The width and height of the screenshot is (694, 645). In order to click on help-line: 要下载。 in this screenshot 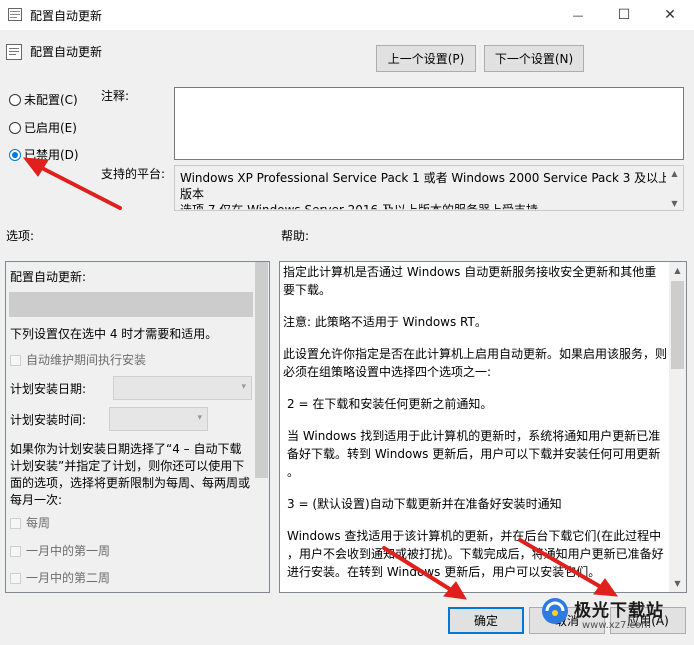, I will do `click(307, 290)`.